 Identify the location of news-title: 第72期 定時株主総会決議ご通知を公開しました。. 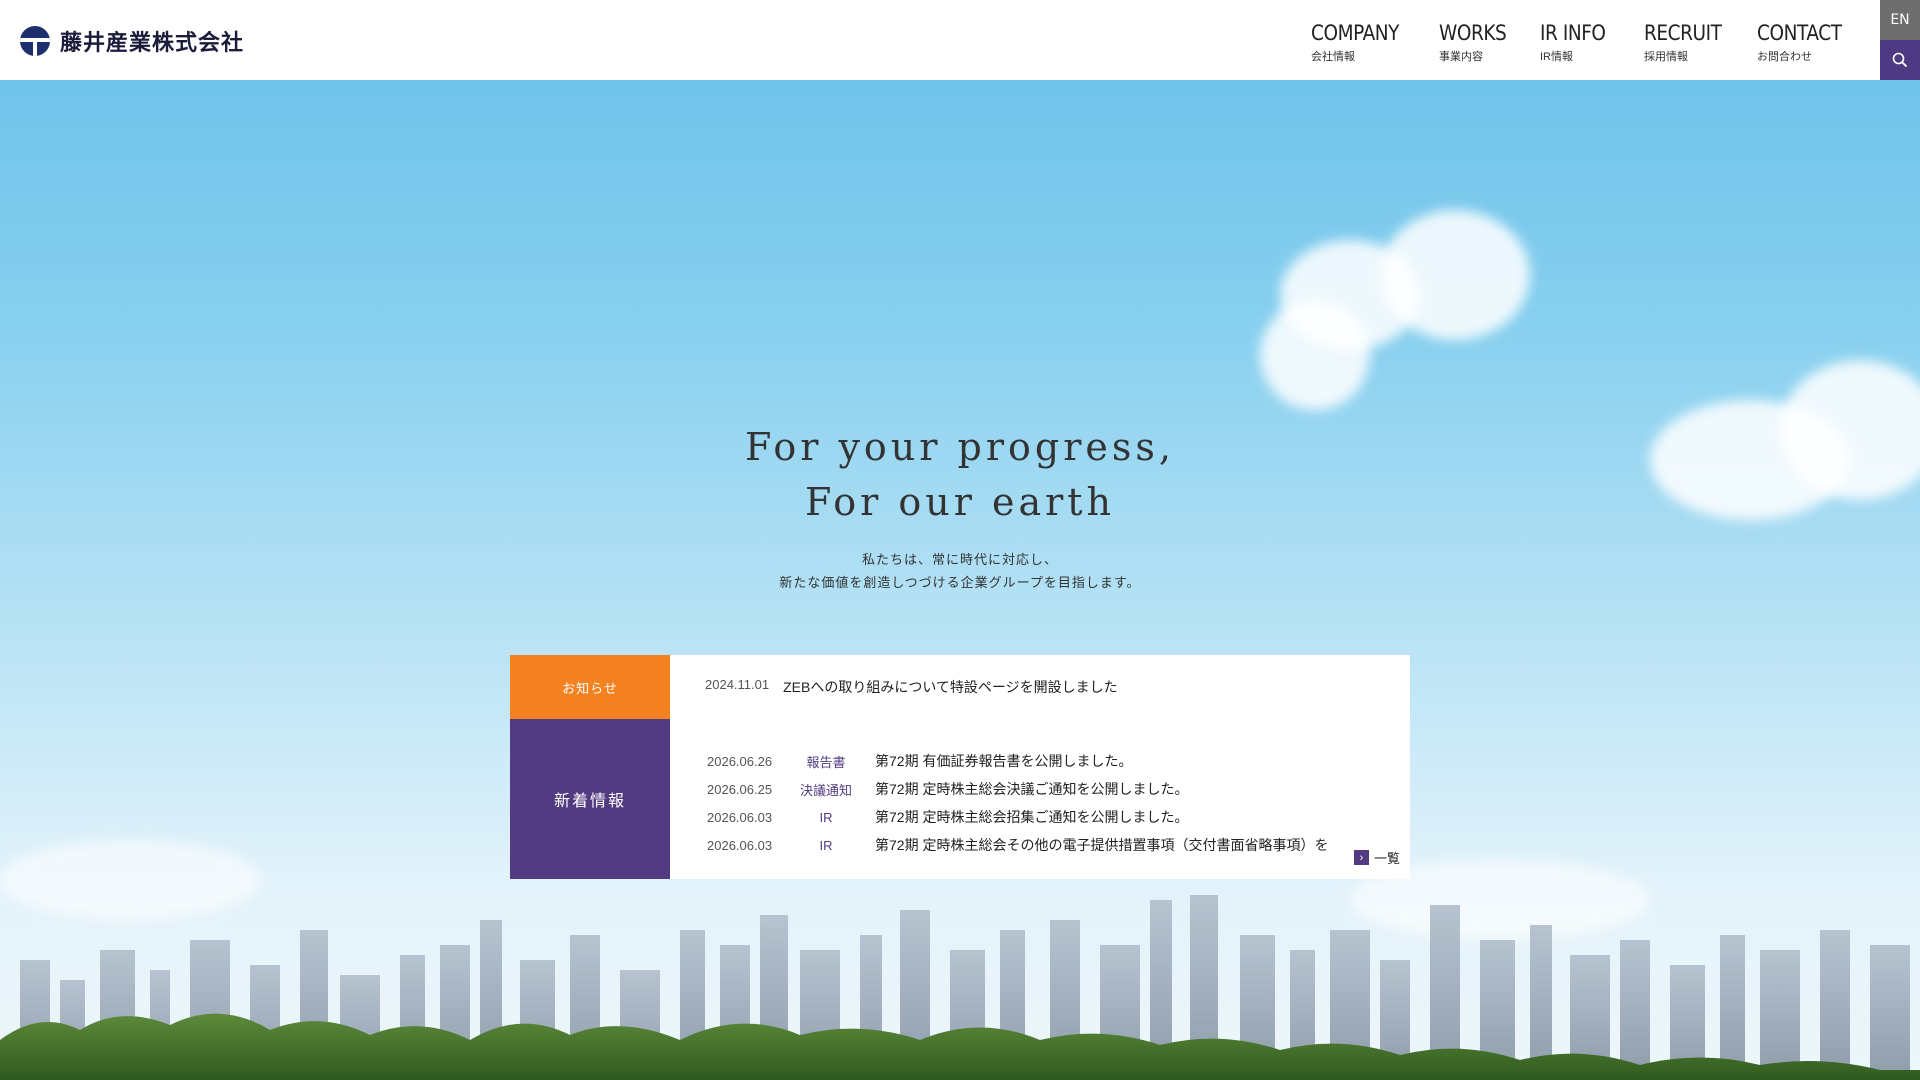
(1032, 789).